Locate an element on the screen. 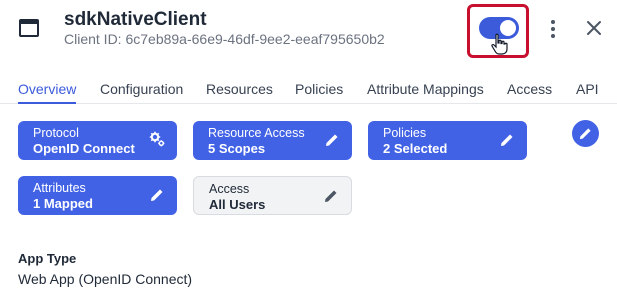 This screenshot has width=617, height=306. tab-attribute-mappings: Attribute Mappings is located at coordinates (425, 89).